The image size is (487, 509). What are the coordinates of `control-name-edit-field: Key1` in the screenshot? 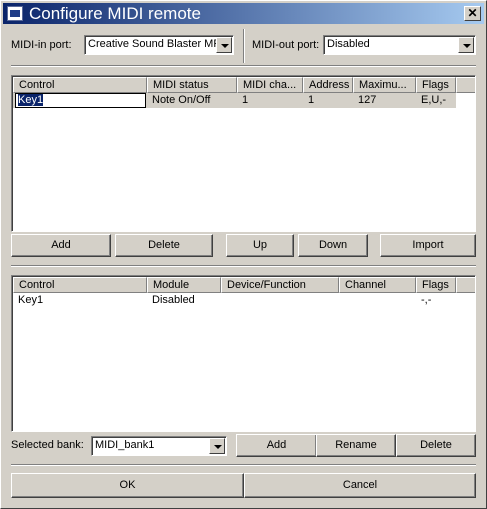 It's located at (80, 100).